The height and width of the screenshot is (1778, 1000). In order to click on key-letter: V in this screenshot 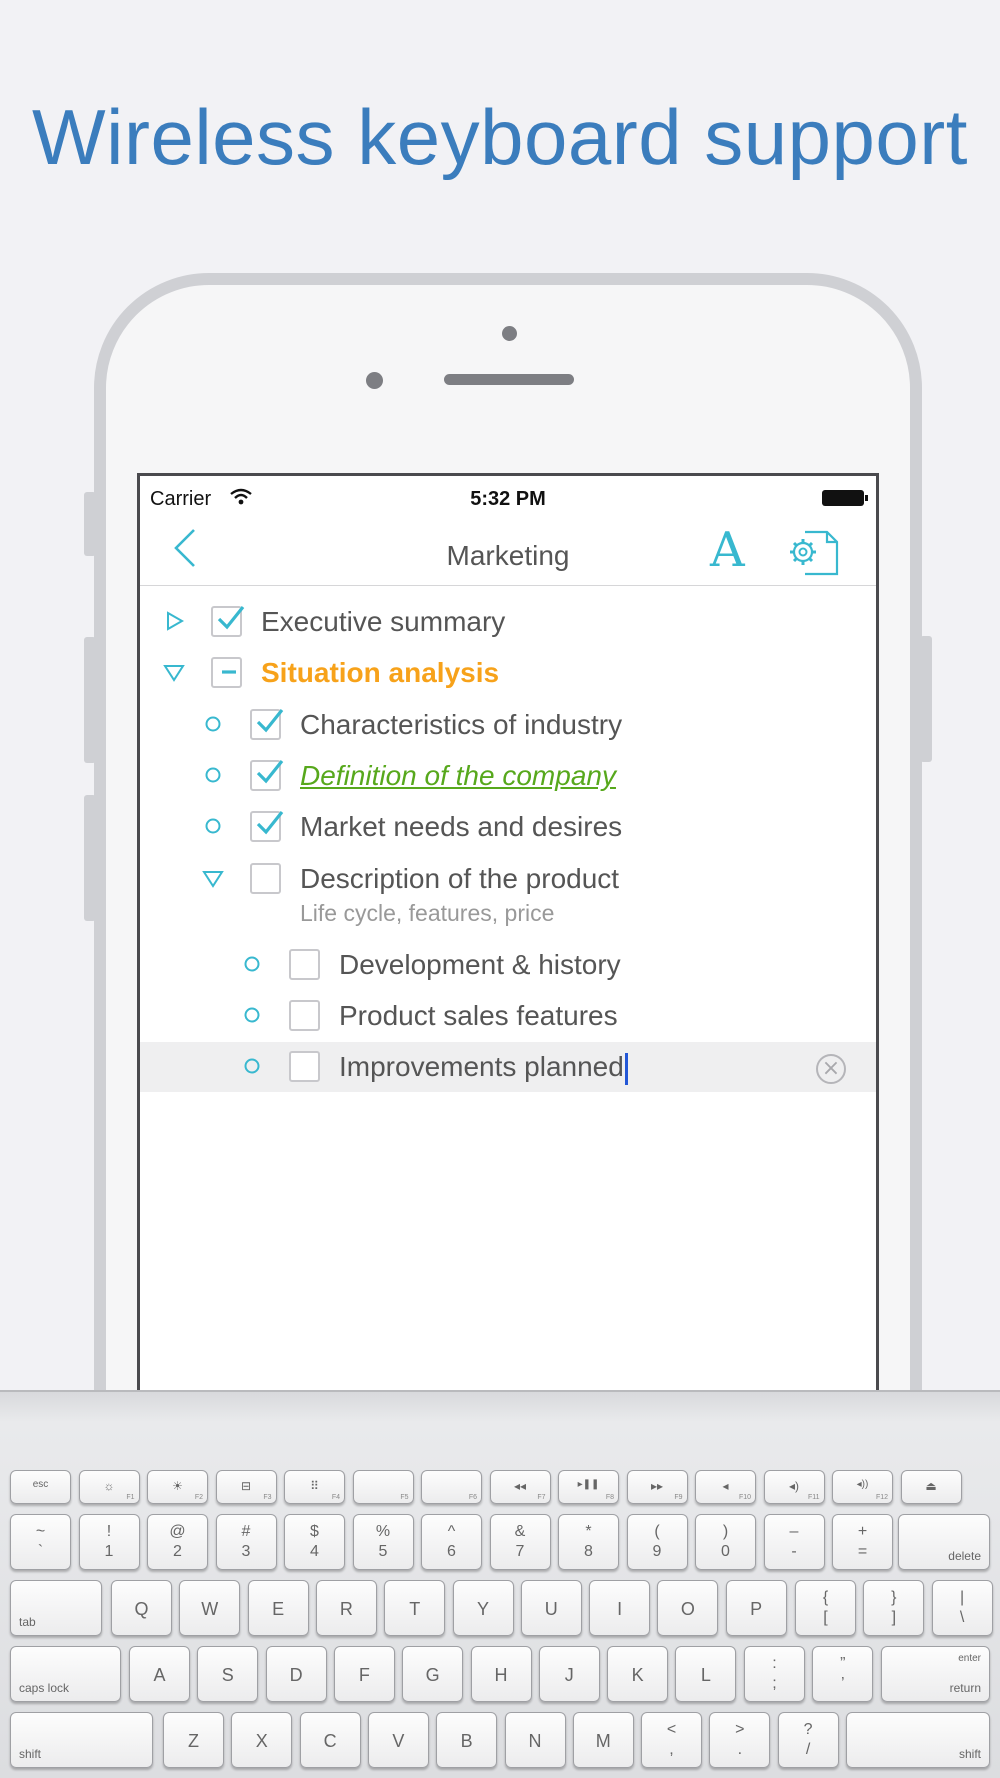, I will do `click(398, 1740)`.